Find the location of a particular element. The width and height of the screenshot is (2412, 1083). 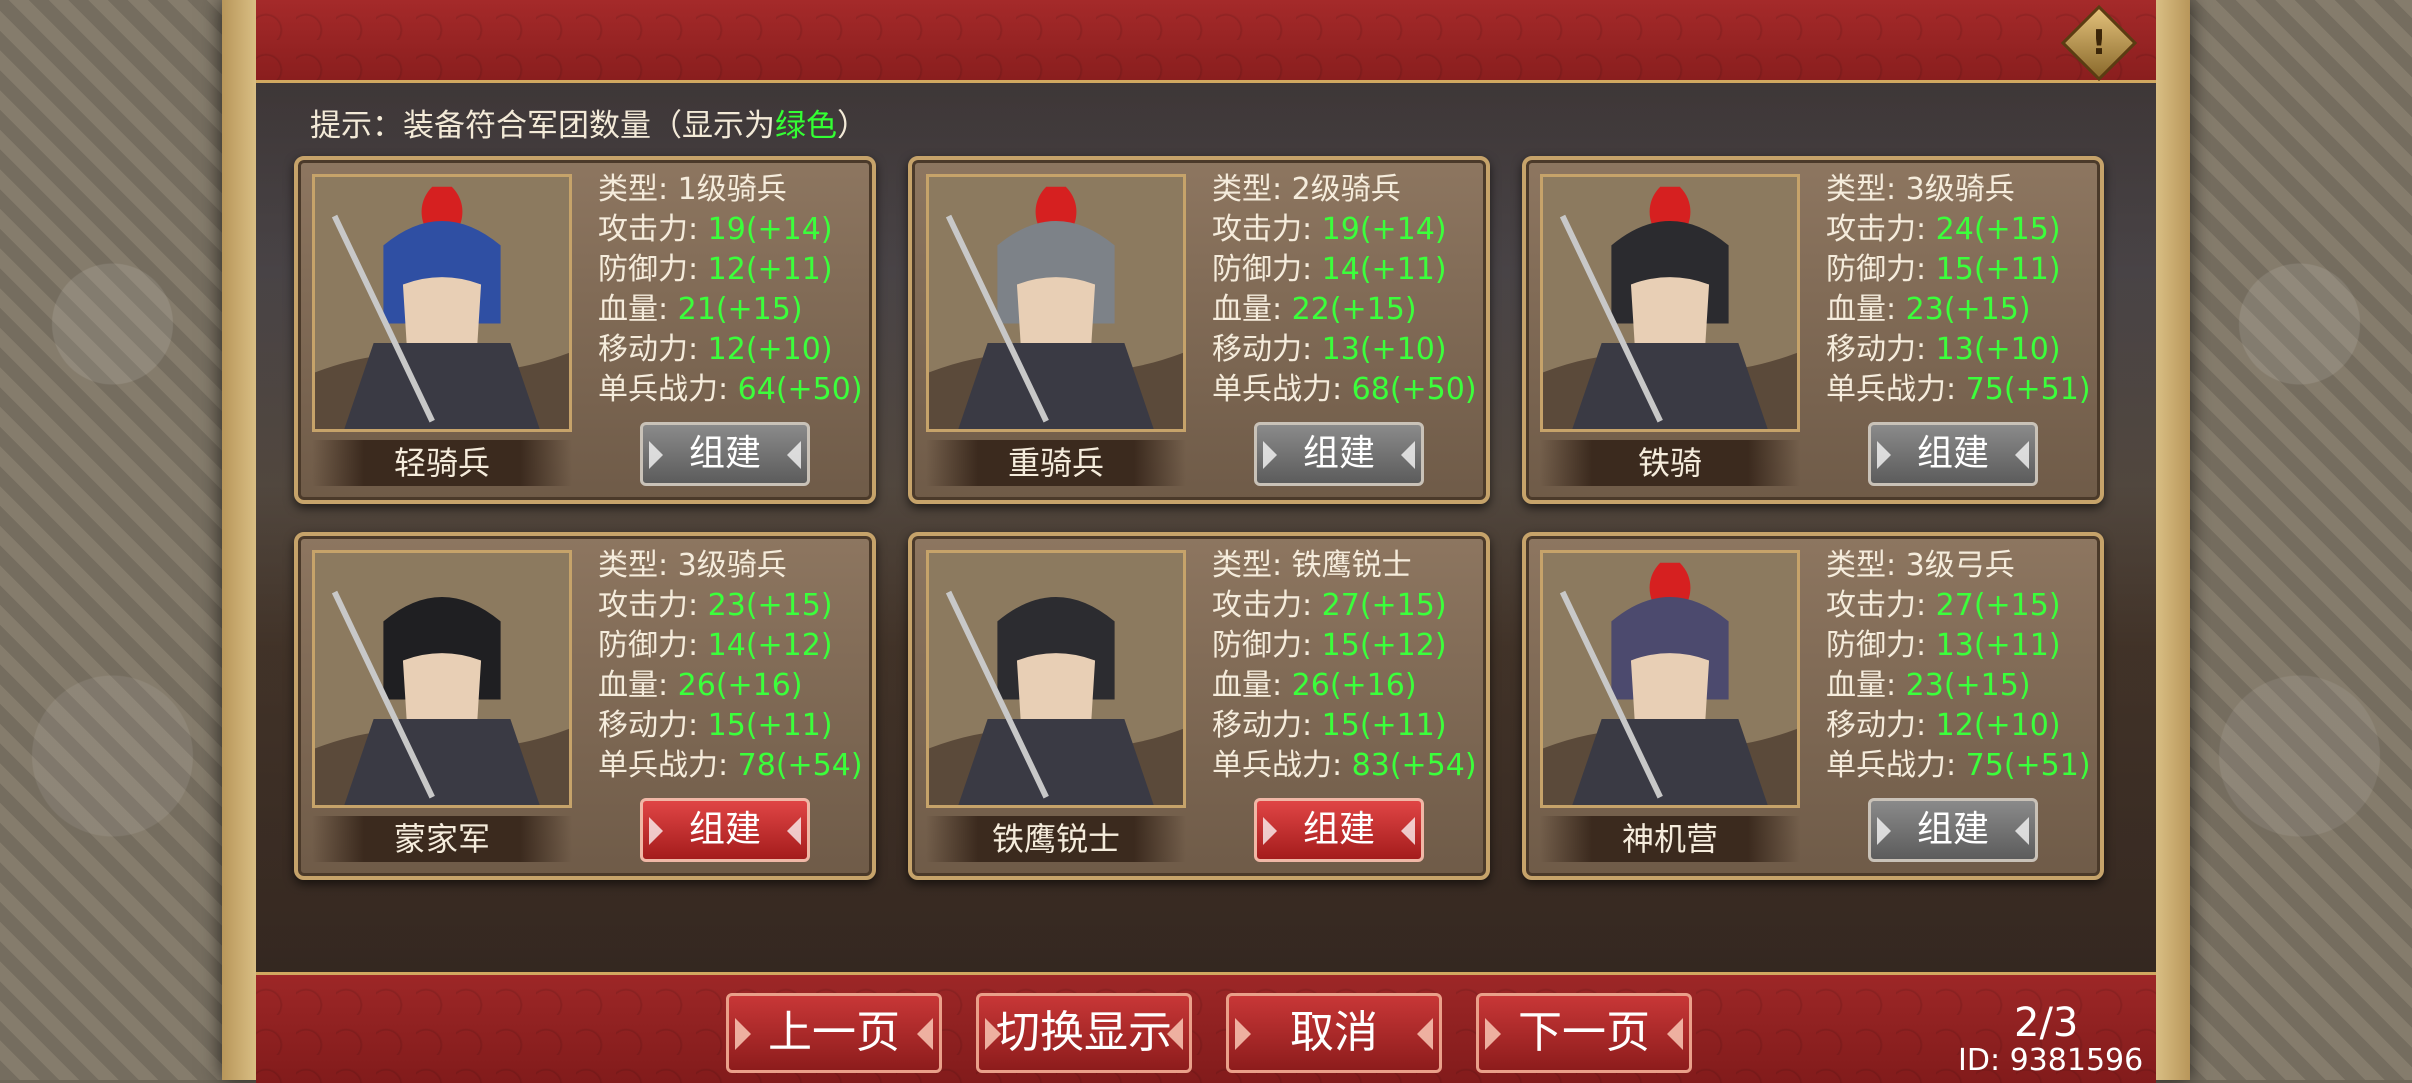

unit-name: 铁鹰锐士 is located at coordinates (1056, 839).